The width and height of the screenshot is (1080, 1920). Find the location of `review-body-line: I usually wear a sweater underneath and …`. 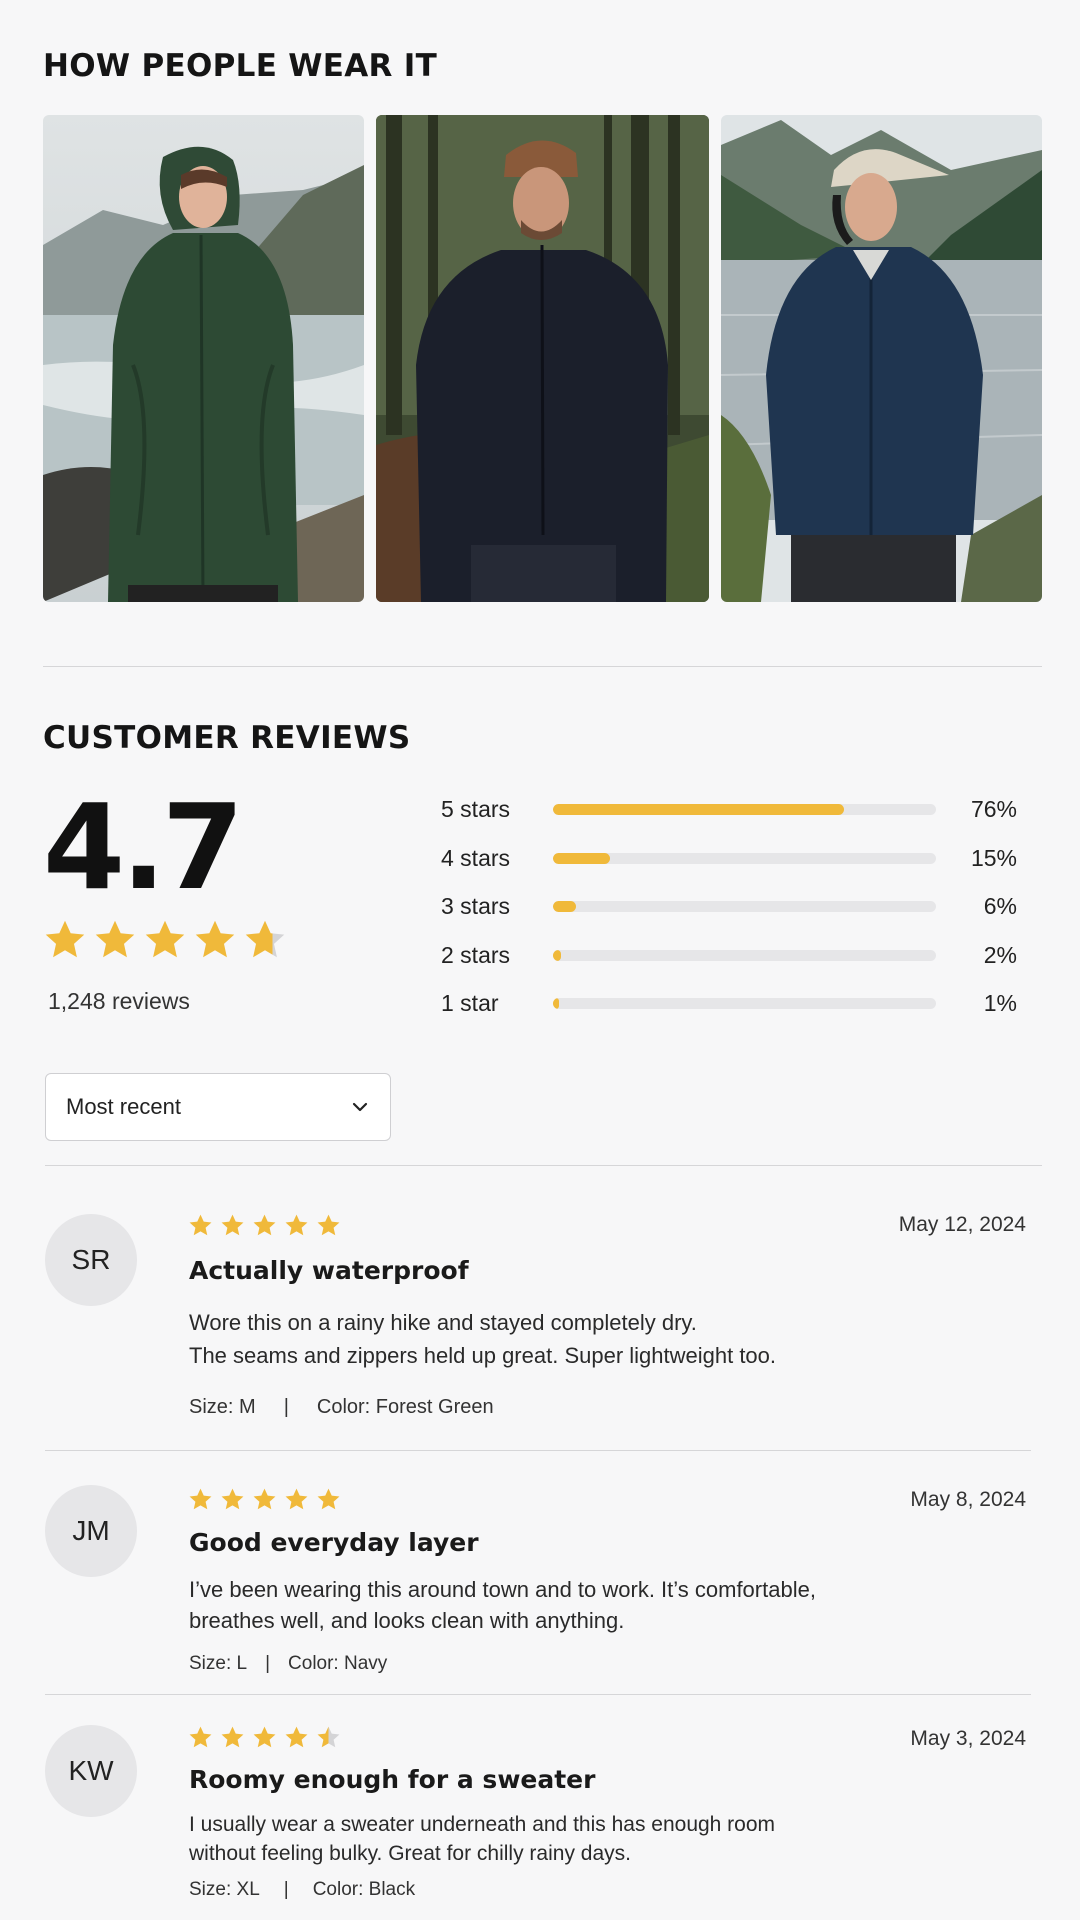

review-body-line: I usually wear a sweater underneath and … is located at coordinates (482, 1824).